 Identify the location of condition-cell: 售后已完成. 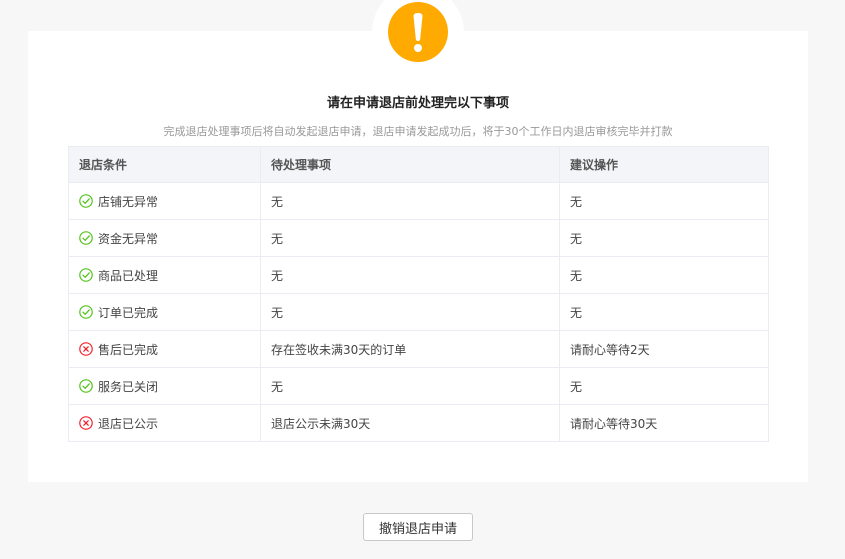
(164, 349).